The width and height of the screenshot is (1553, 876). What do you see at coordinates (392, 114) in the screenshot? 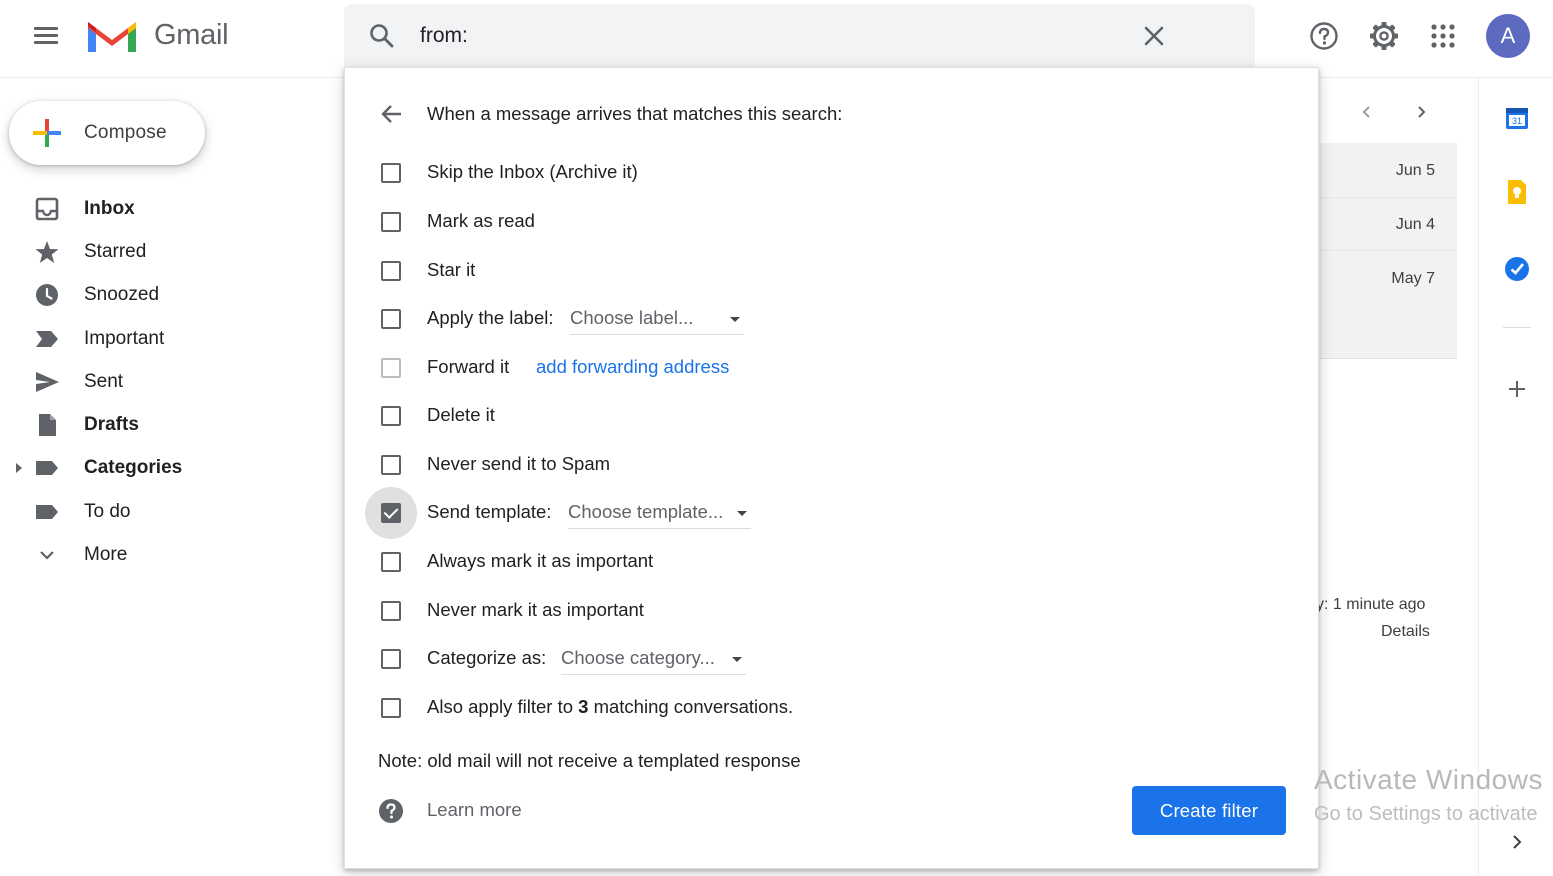
I see `back-arrow-icon` at bounding box center [392, 114].